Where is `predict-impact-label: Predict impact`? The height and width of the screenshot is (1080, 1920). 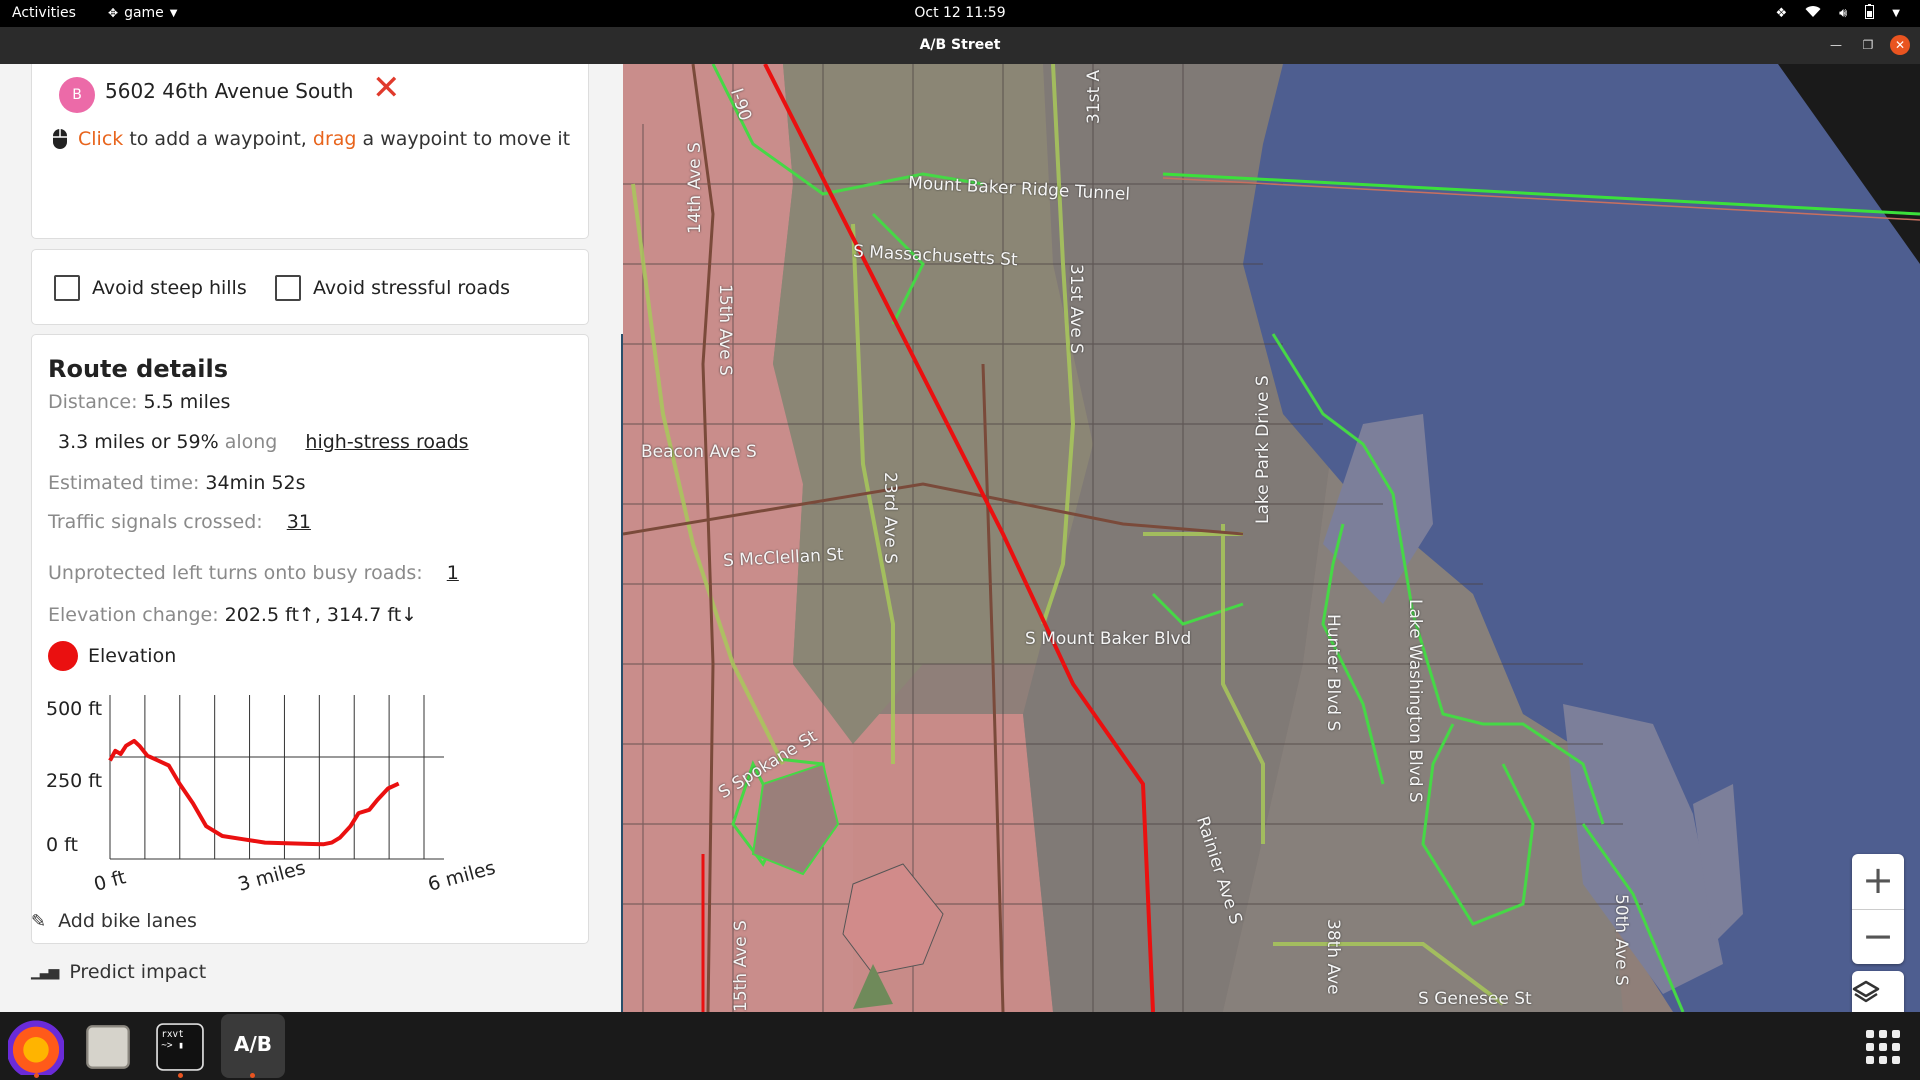
predict-impact-label: Predict impact is located at coordinates (138, 972).